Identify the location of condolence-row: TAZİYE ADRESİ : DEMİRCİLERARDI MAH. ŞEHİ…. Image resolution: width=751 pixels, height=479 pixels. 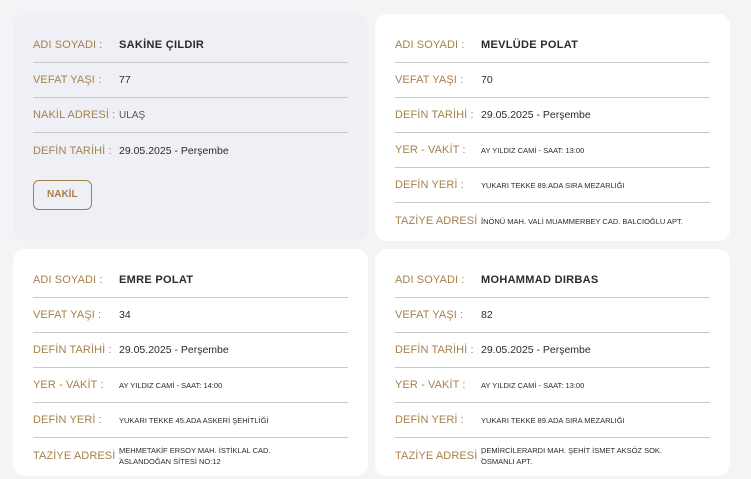
(552, 456).